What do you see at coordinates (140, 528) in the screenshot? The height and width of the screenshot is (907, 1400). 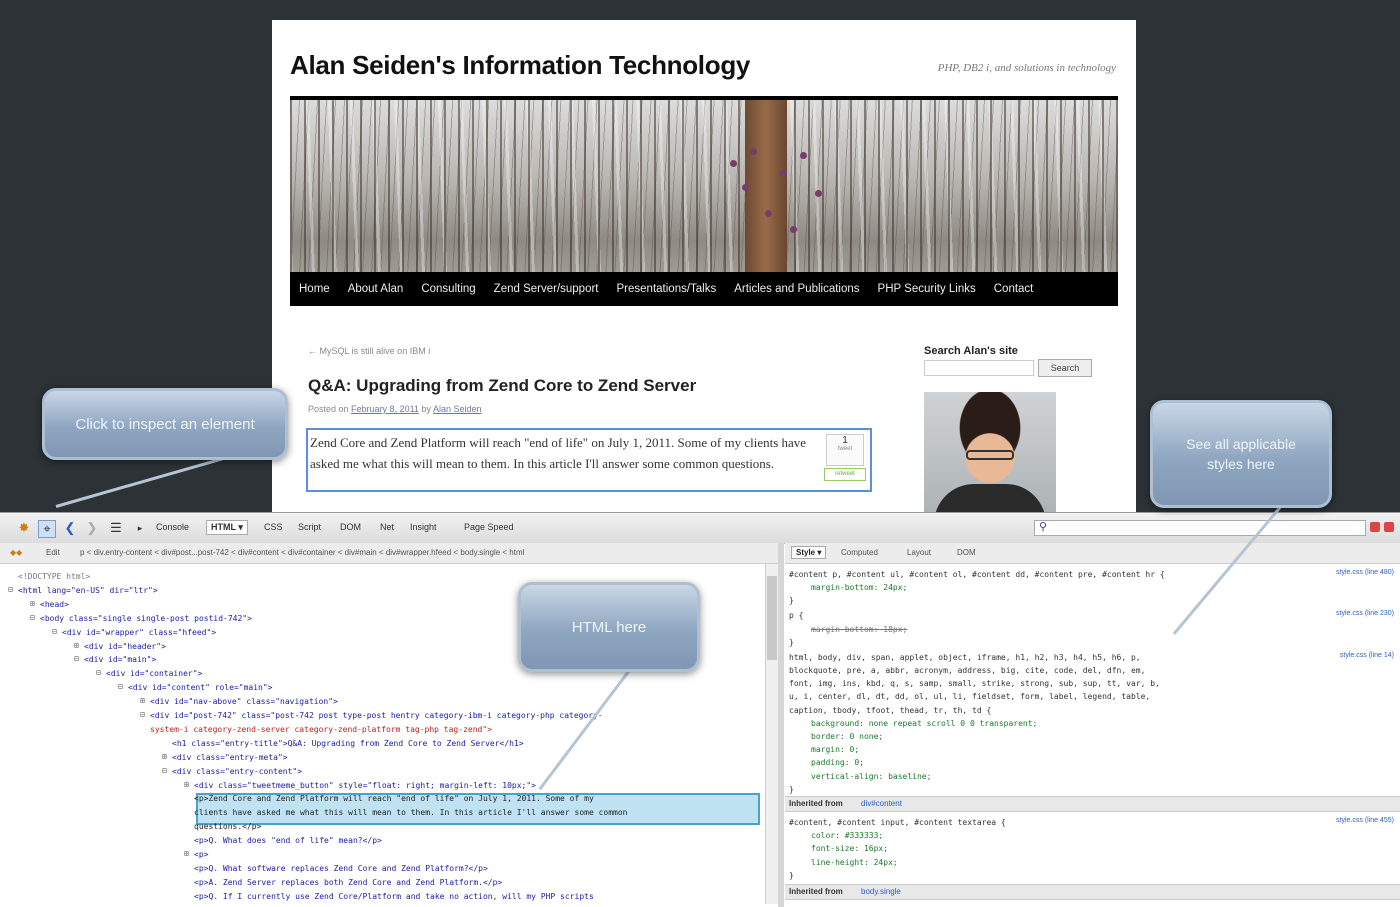 I see `collapse-icon: ▸` at bounding box center [140, 528].